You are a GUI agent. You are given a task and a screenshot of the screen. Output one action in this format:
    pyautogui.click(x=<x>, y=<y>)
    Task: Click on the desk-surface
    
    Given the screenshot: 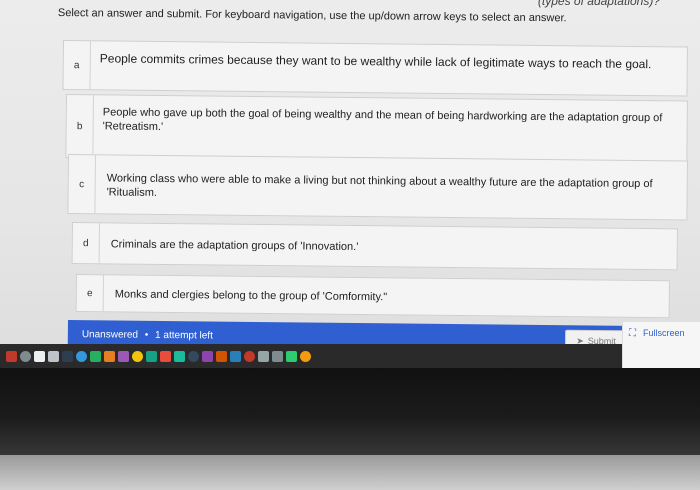 What is the action you would take?
    pyautogui.click(x=350, y=472)
    